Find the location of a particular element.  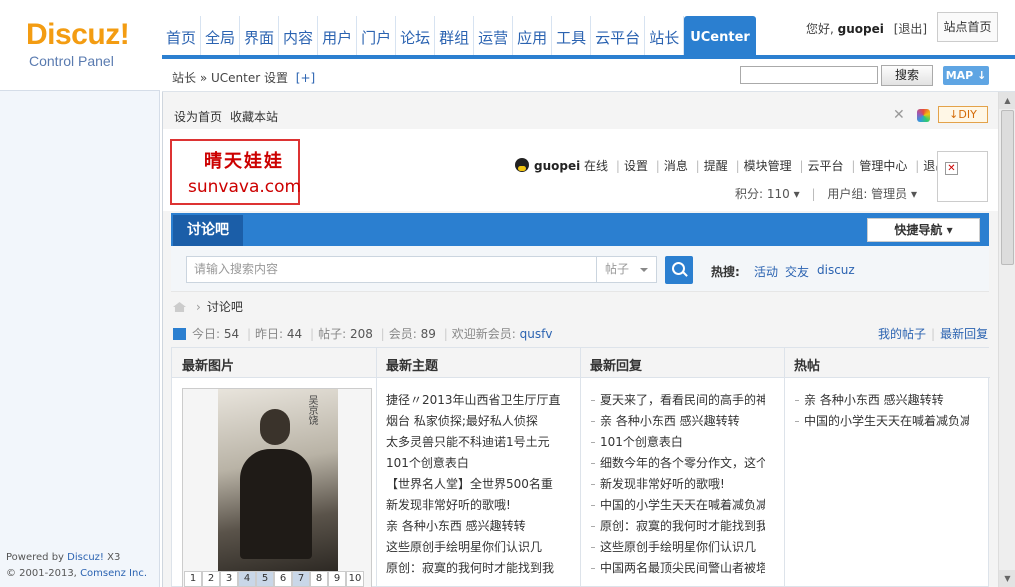

forum-search-bar: 请输入搜索内容 帖子 热搜: 活动 交友 discuz is located at coordinates (580, 269).